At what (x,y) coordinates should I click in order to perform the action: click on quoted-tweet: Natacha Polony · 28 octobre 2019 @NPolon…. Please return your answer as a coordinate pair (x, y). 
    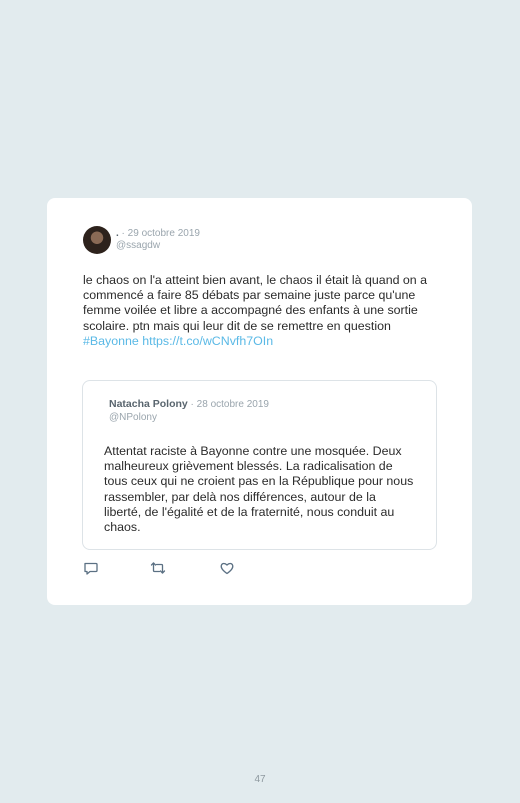
    Looking at the image, I should click on (259, 465).